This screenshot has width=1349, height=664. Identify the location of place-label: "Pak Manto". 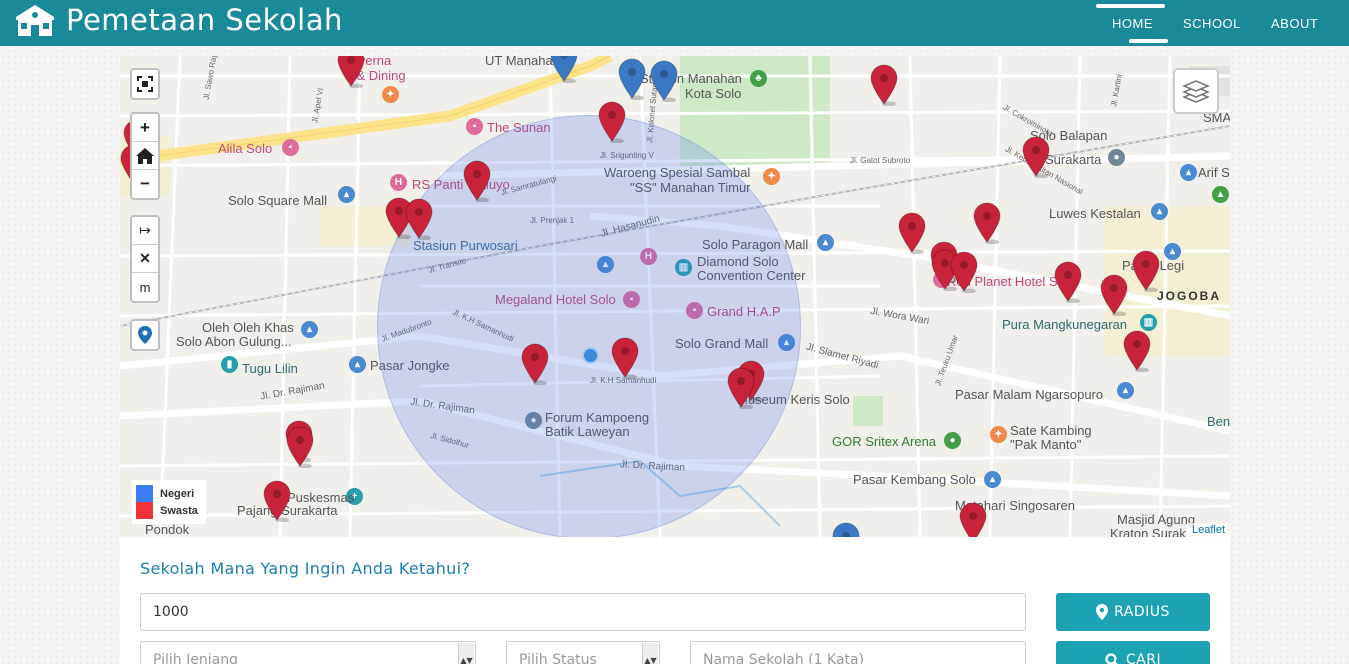
(1046, 444).